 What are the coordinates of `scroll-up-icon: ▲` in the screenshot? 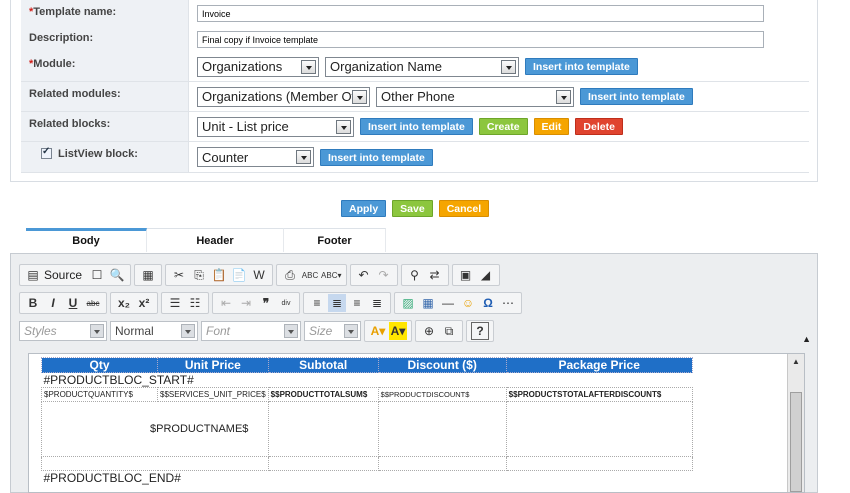 It's located at (796, 362).